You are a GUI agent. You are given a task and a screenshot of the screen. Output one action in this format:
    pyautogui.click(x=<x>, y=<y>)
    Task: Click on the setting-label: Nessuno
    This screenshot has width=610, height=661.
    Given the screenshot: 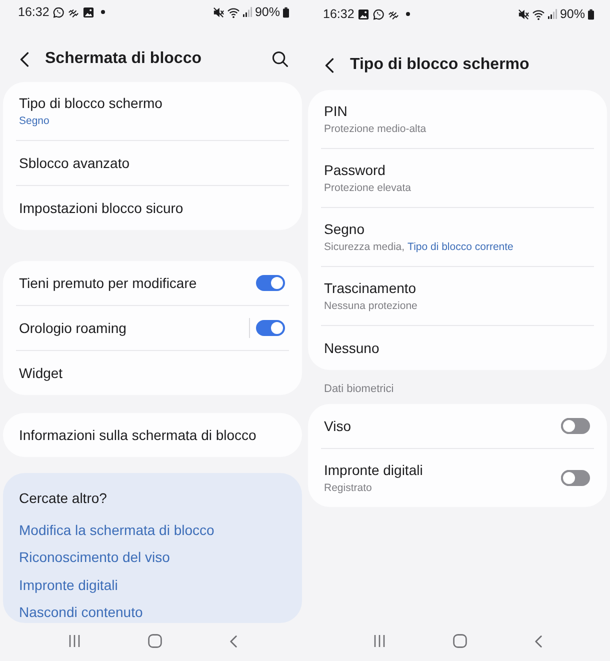 What is the action you would take?
    pyautogui.click(x=352, y=348)
    